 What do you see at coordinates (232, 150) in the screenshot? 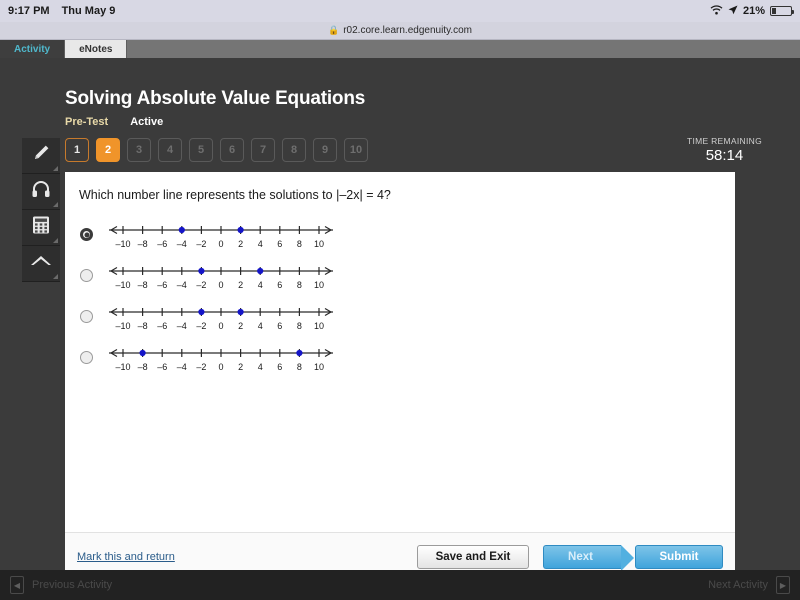
I see `question-button-6: 6` at bounding box center [232, 150].